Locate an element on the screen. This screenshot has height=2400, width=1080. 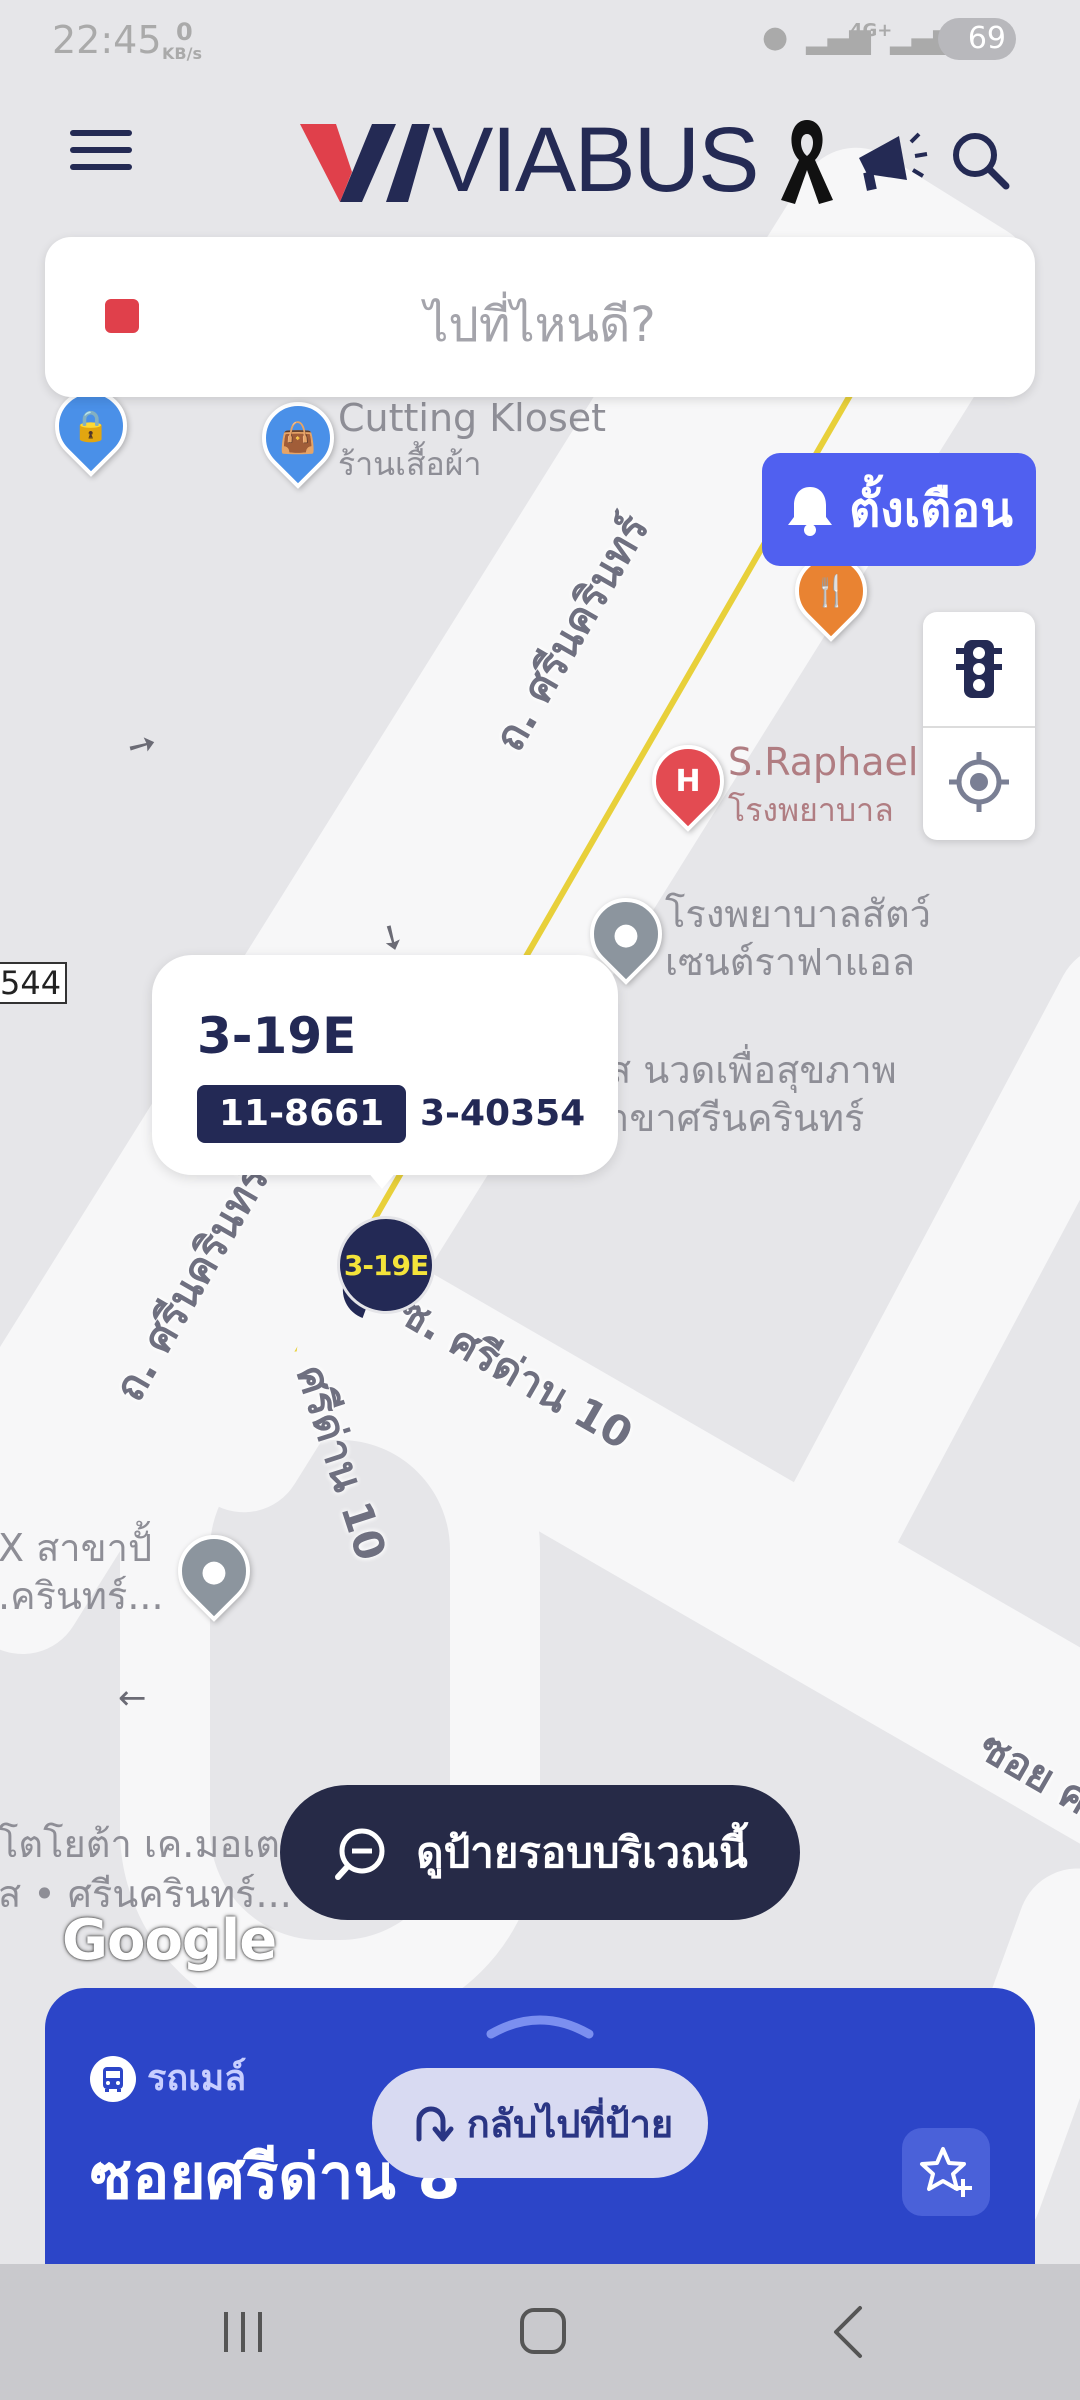
place-label: S.Raphael is located at coordinates (823, 762).